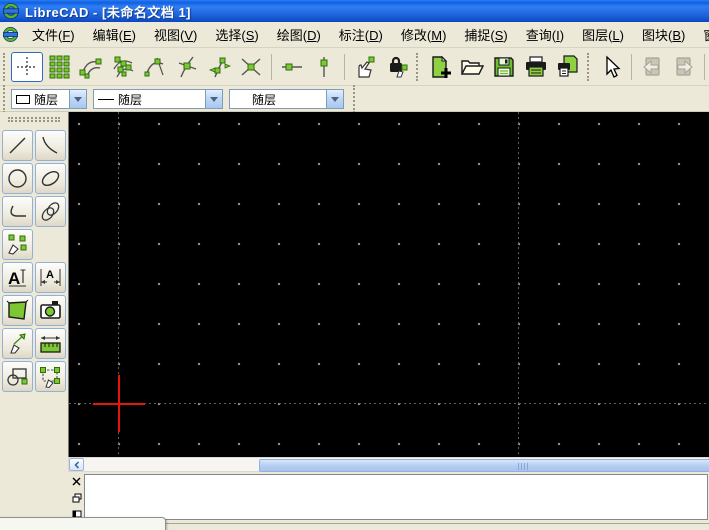  What do you see at coordinates (76, 481) in the screenshot?
I see `dock-close-button` at bounding box center [76, 481].